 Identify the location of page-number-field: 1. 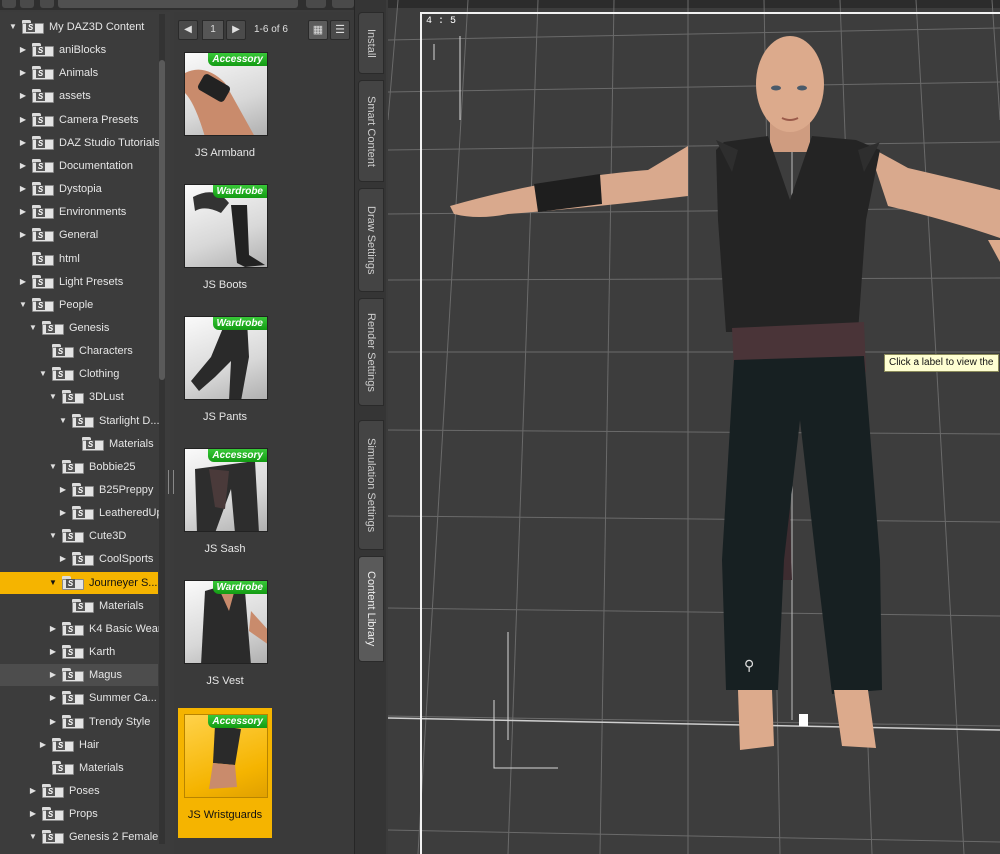
(213, 30).